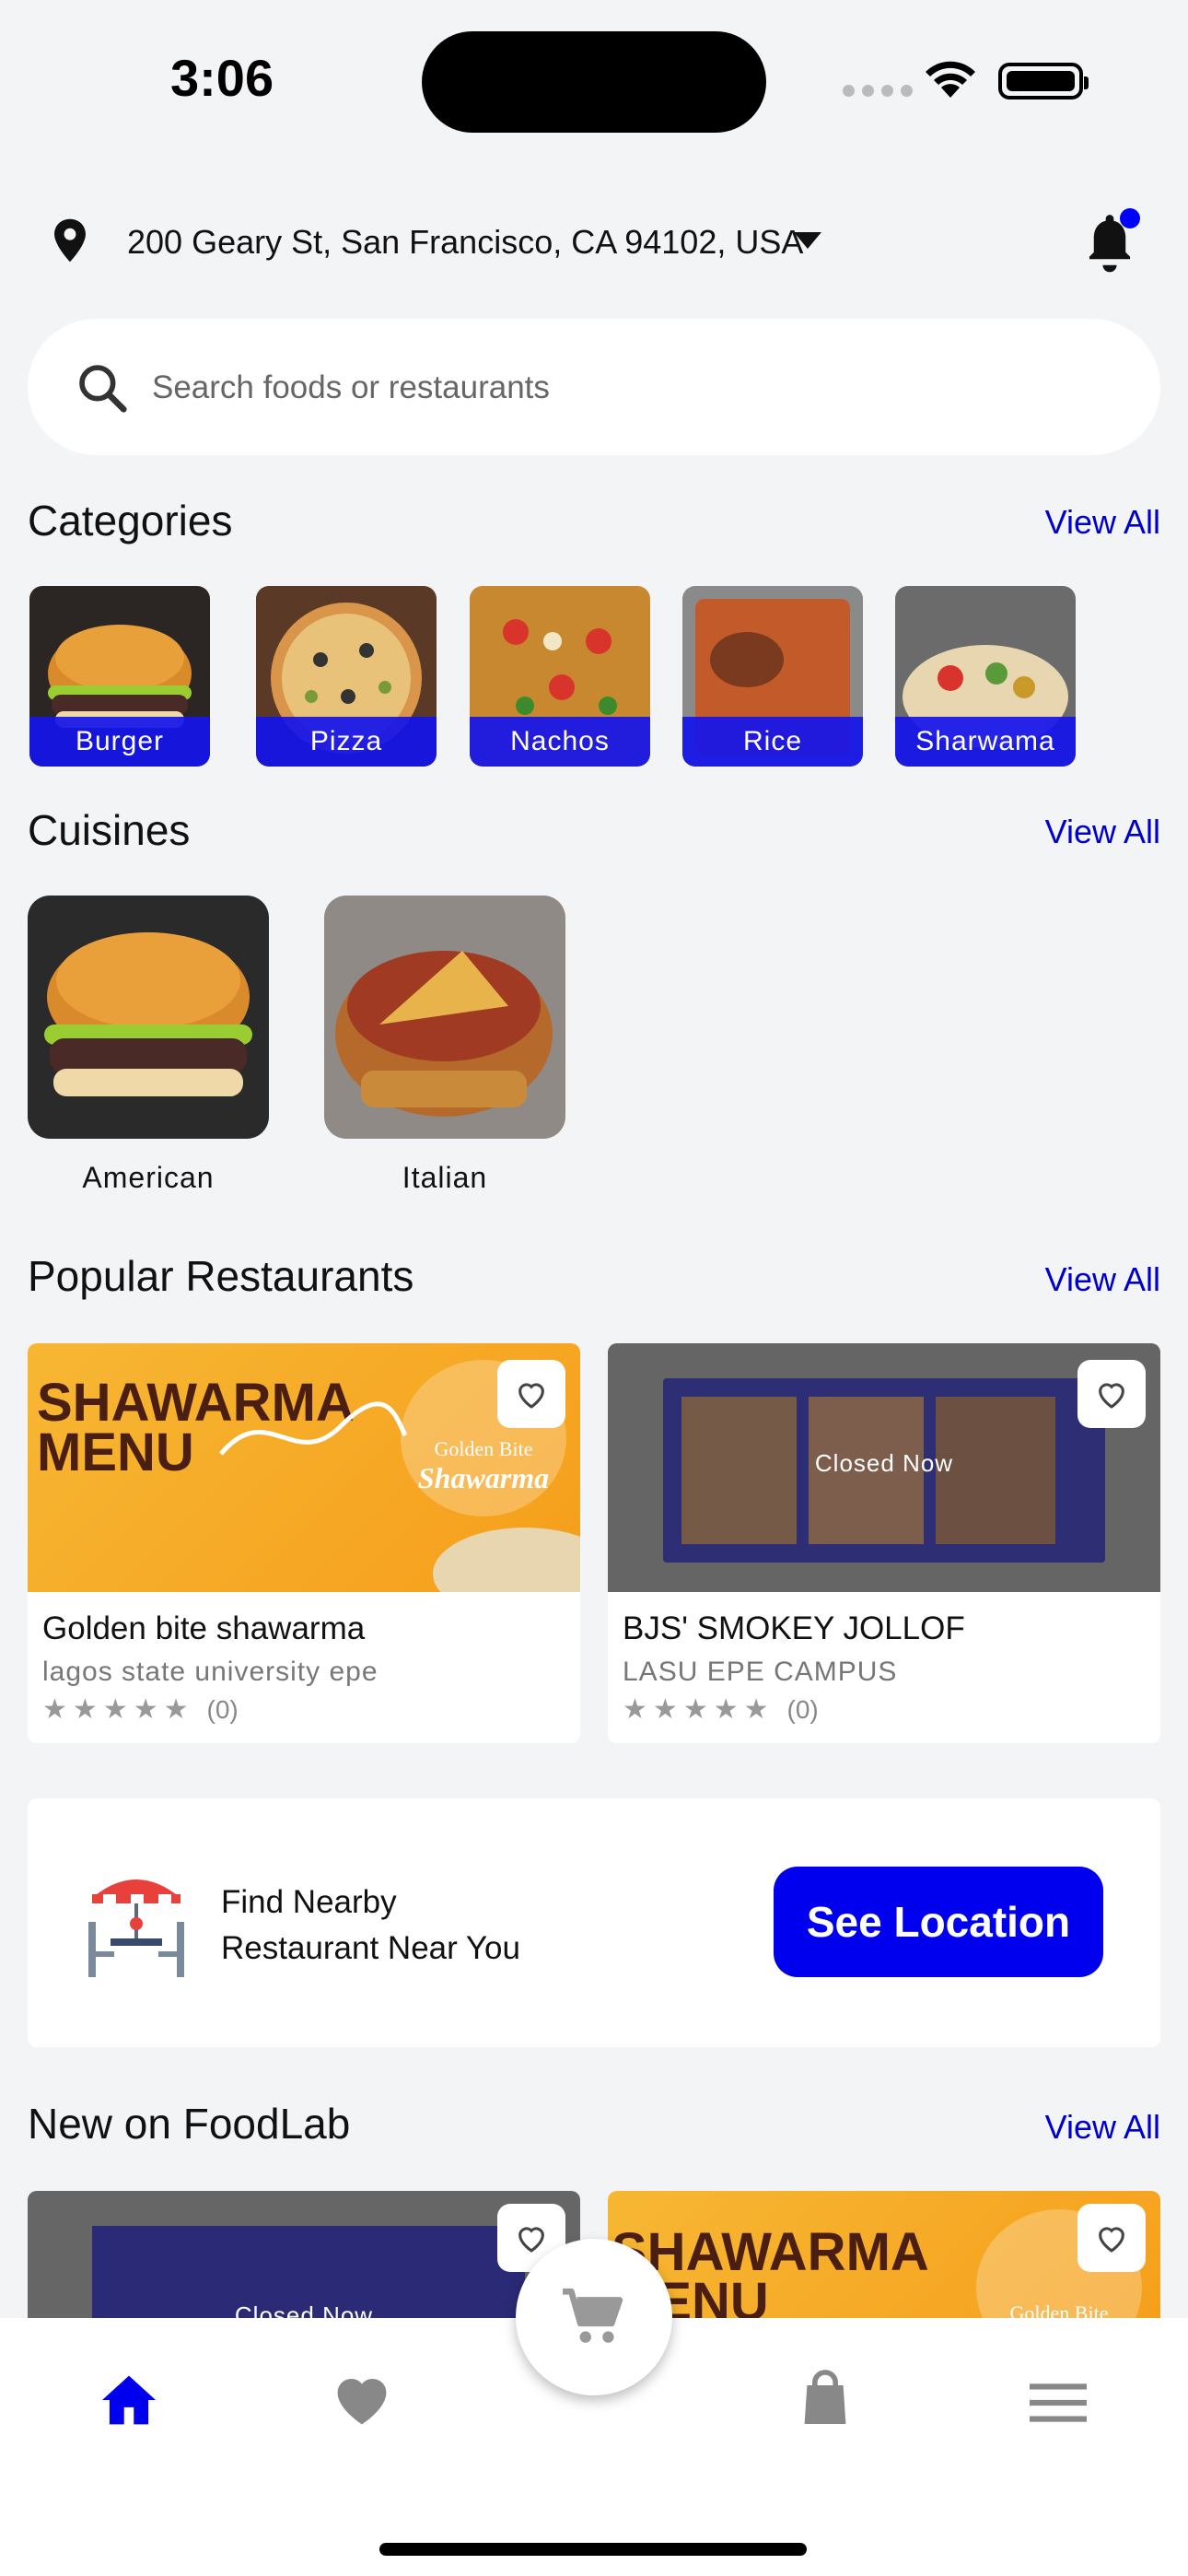 This screenshot has width=1188, height=2576. What do you see at coordinates (807, 240) in the screenshot?
I see `chevron-down-icon` at bounding box center [807, 240].